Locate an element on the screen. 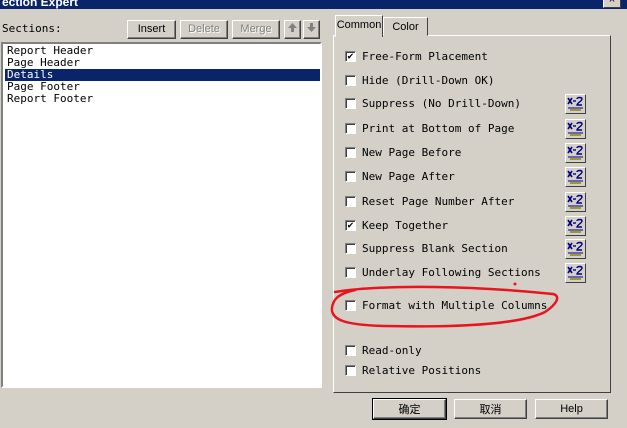  sections-label: Sections: is located at coordinates (32, 28).